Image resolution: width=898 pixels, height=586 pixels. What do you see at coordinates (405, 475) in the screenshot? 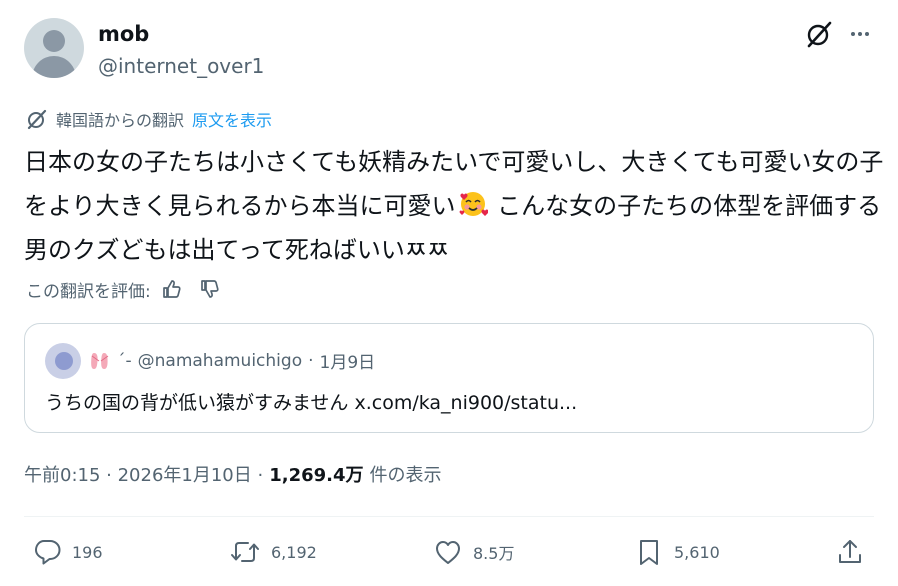
I see `views-label: 件の表示` at bounding box center [405, 475].